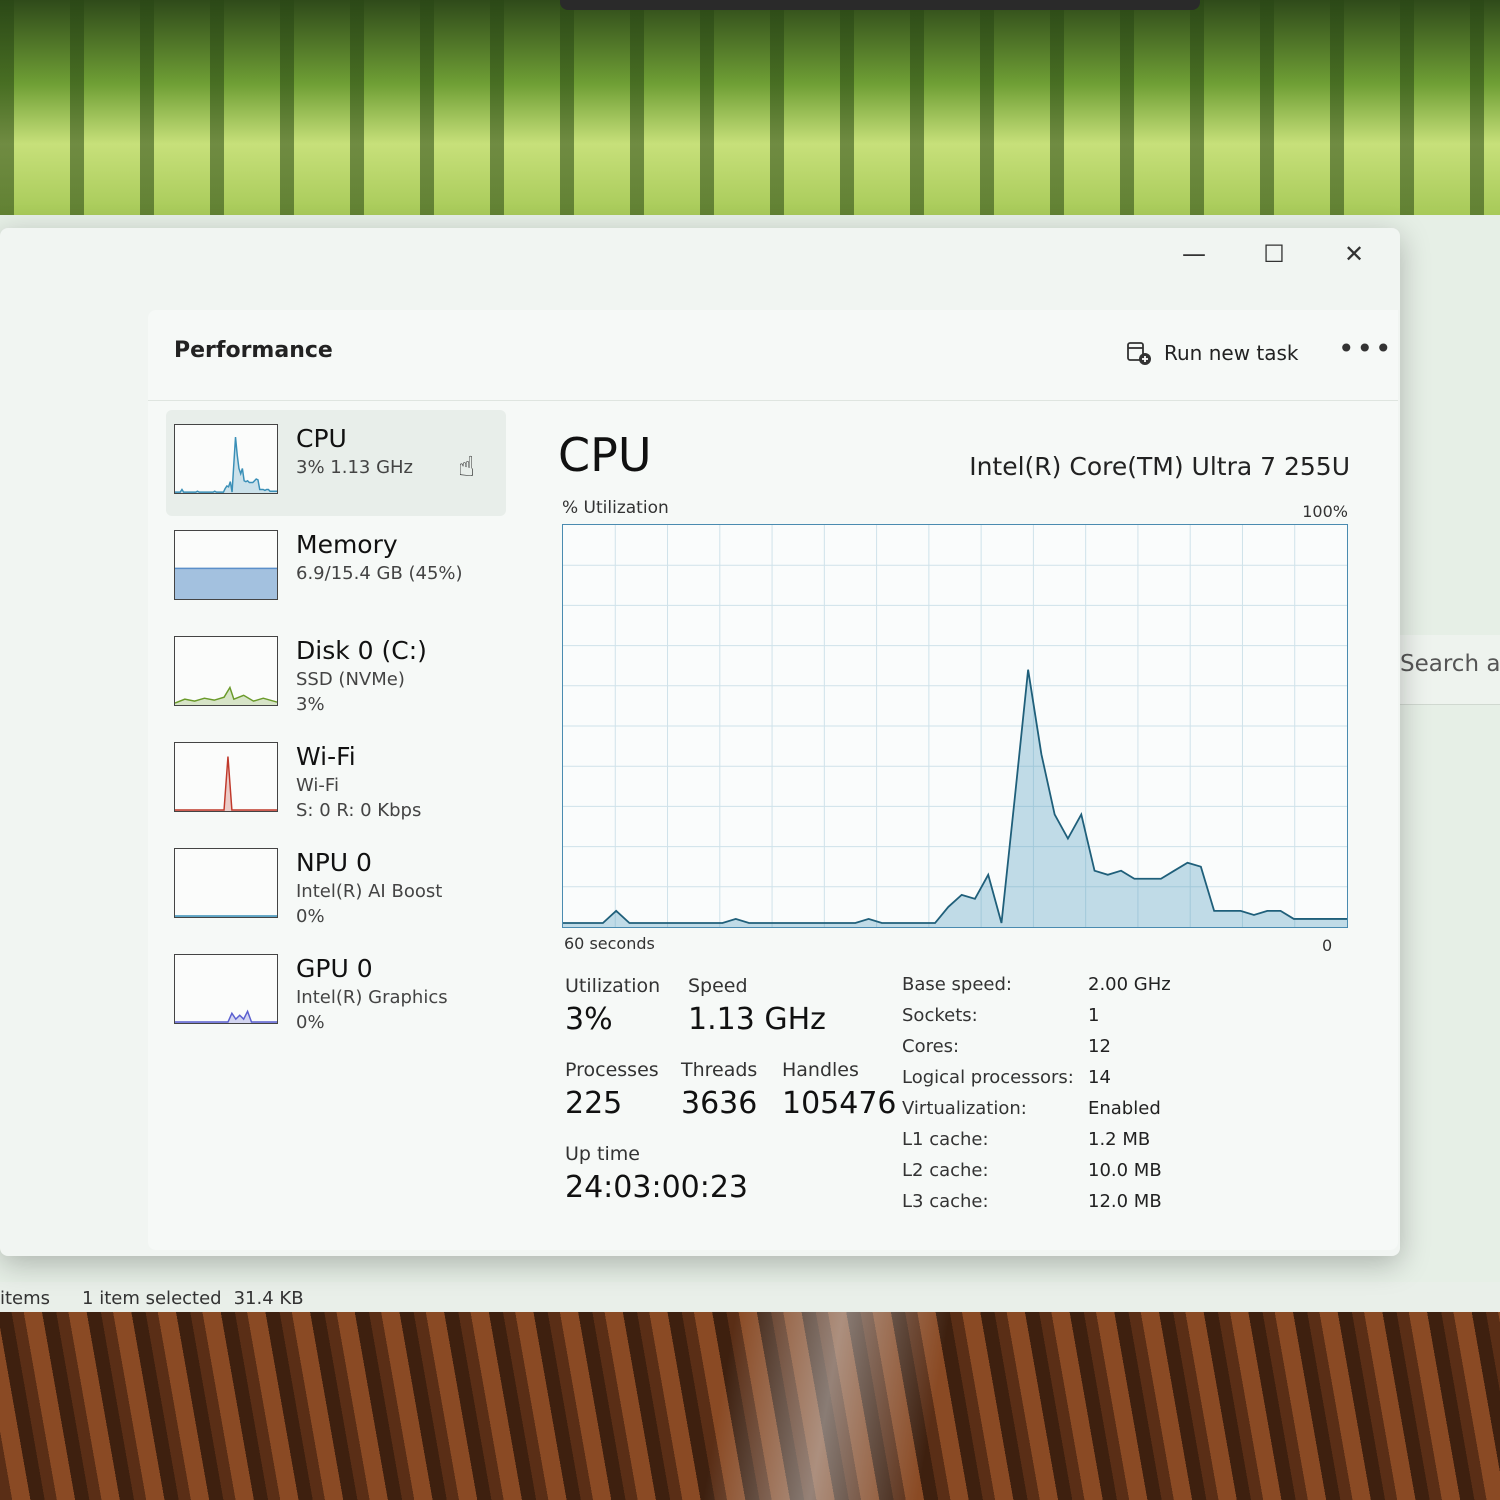 The image size is (1500, 1500). I want to click on spec-key: Cores:, so click(931, 1046).